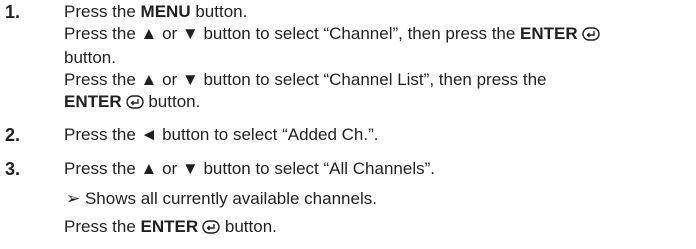 The height and width of the screenshot is (249, 696). What do you see at coordinates (90, 57) in the screenshot?
I see `instruction-line: button.` at bounding box center [90, 57].